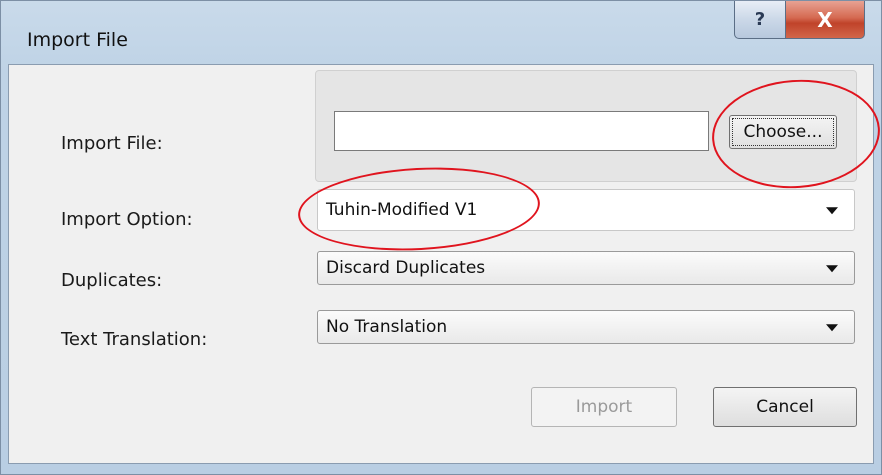  What do you see at coordinates (604, 407) in the screenshot?
I see `import-button: Import` at bounding box center [604, 407].